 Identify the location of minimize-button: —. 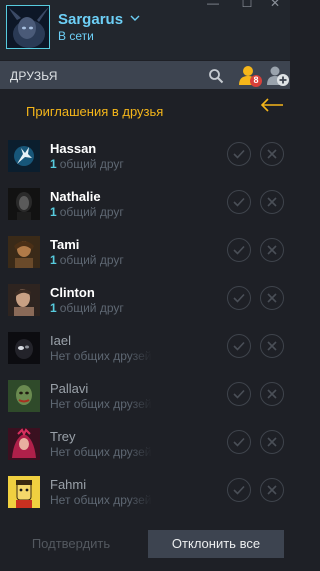
(213, 5).